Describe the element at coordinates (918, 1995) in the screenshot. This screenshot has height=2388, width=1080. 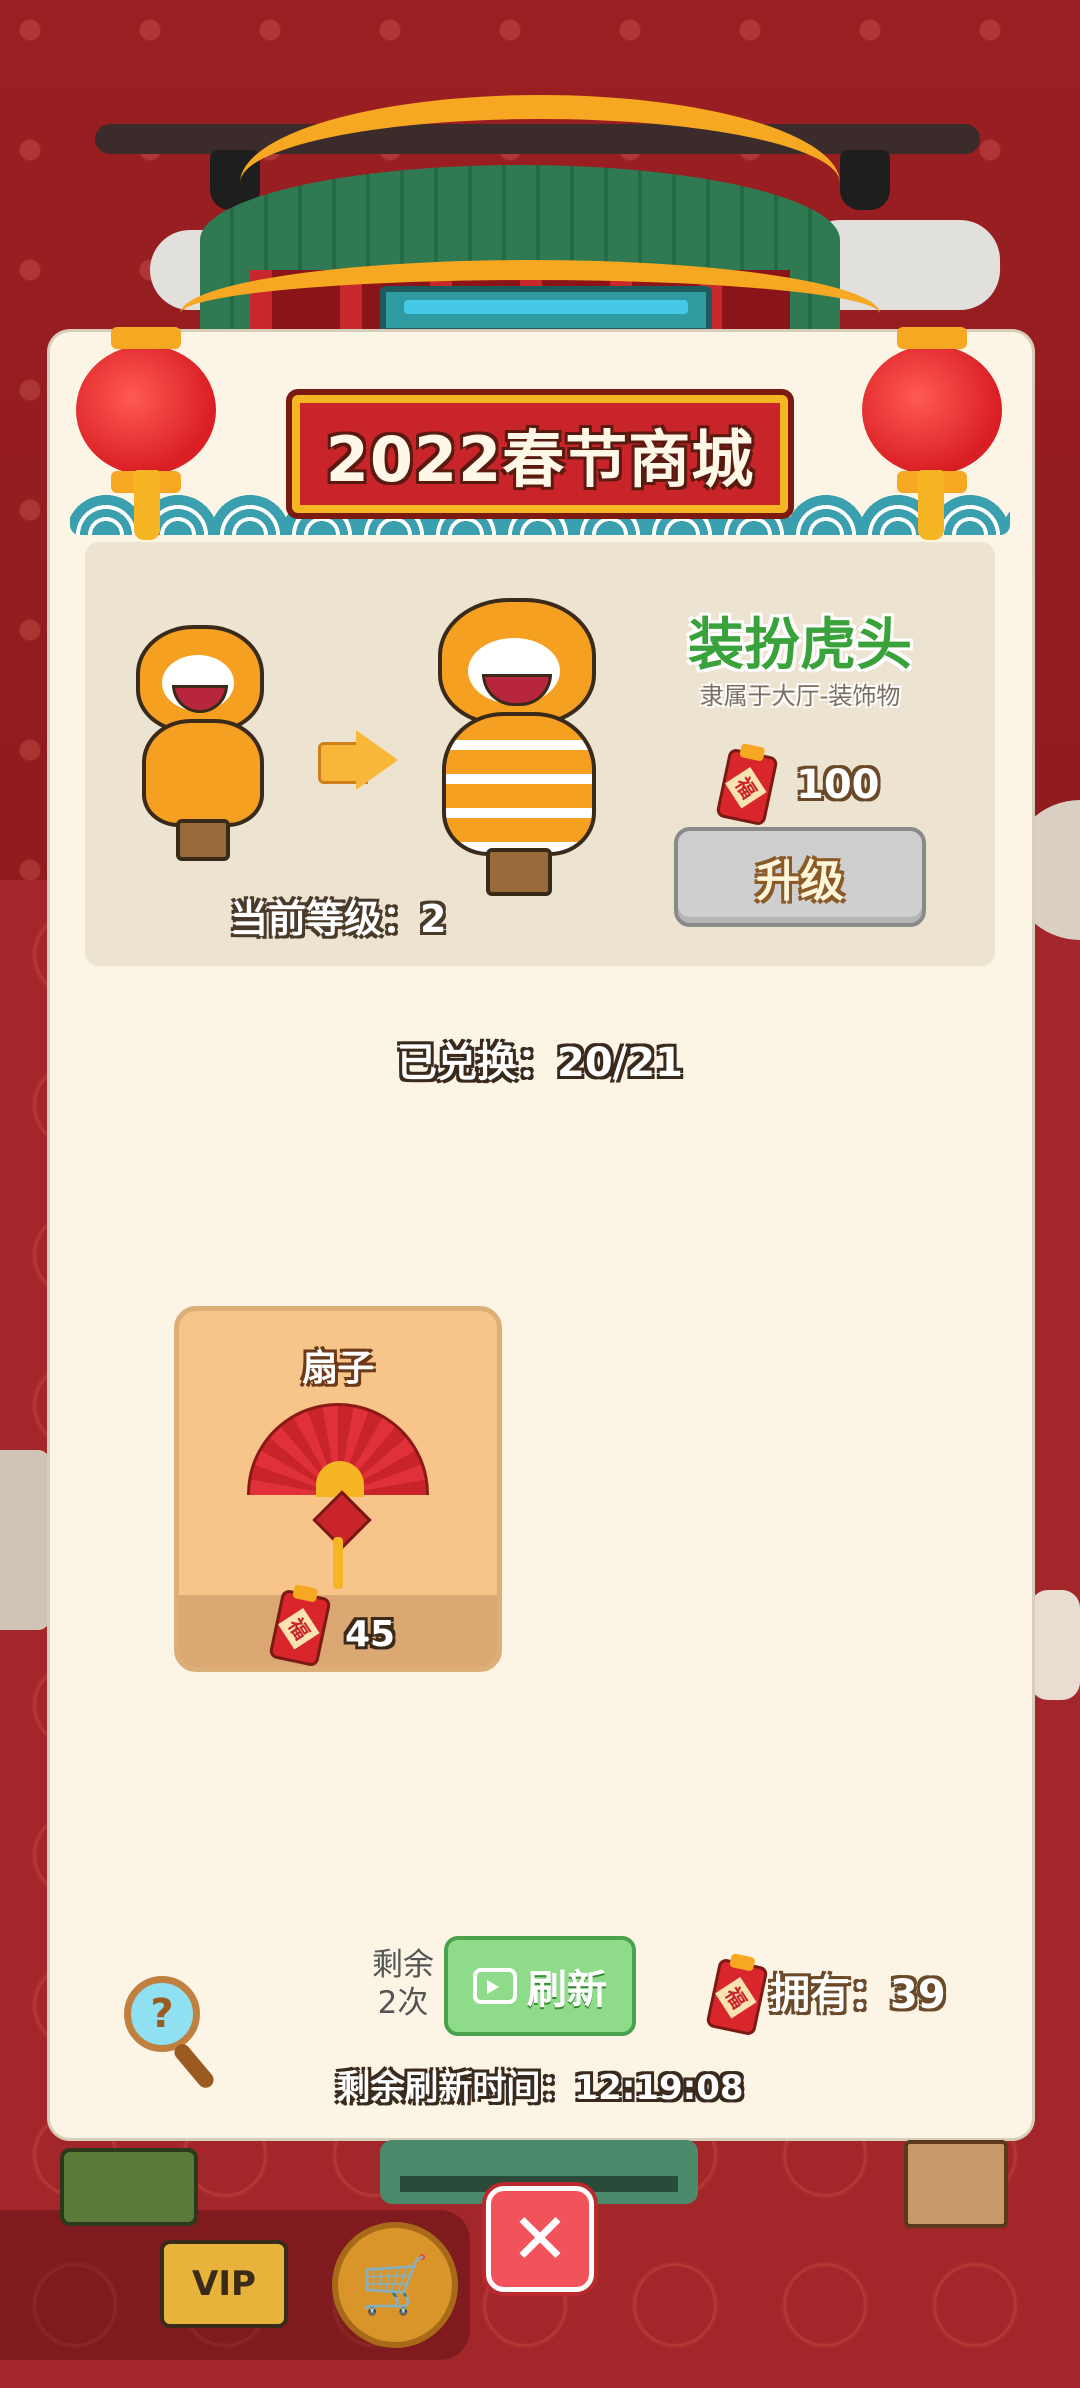
I see `owned-value: 39` at that location.